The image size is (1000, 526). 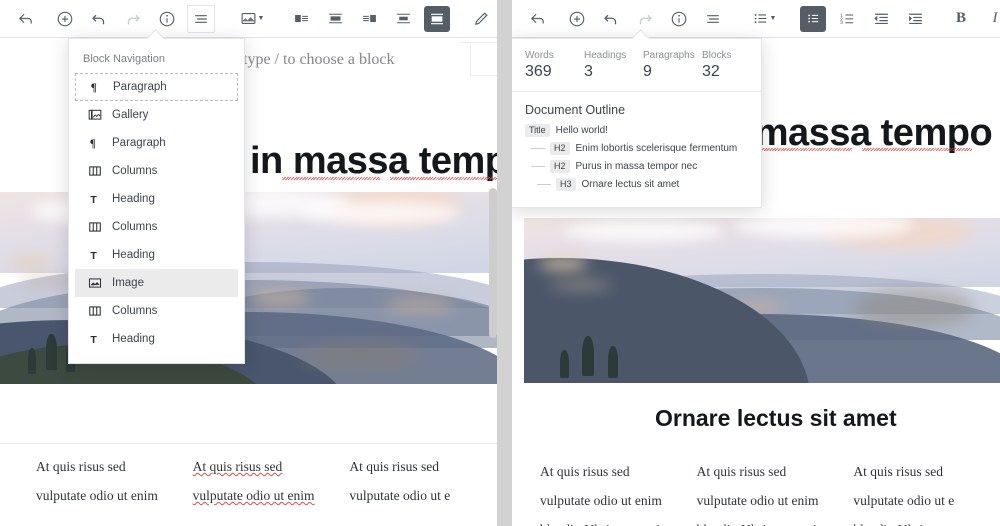 What do you see at coordinates (135, 311) in the screenshot?
I see `block-nav-item-label: Columns` at bounding box center [135, 311].